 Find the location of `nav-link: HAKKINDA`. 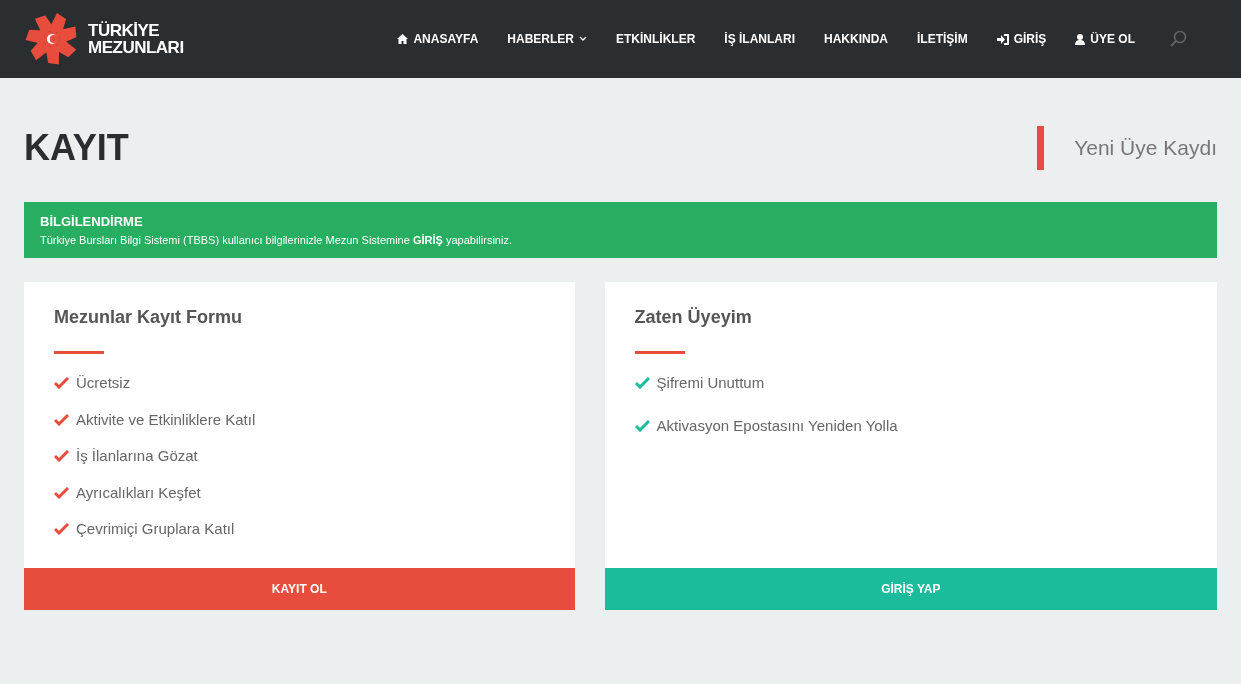

nav-link: HAKKINDA is located at coordinates (856, 39).